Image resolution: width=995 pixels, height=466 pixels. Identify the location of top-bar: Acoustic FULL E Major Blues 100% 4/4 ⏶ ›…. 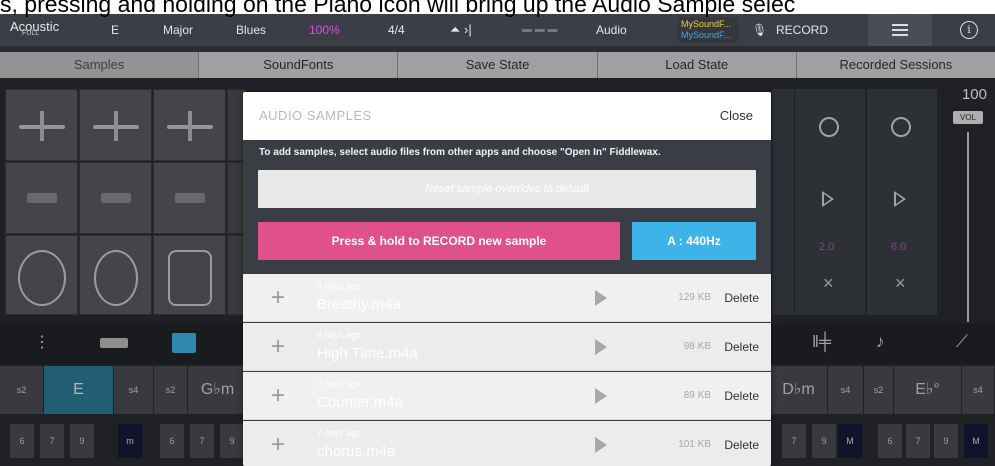
(497, 30).